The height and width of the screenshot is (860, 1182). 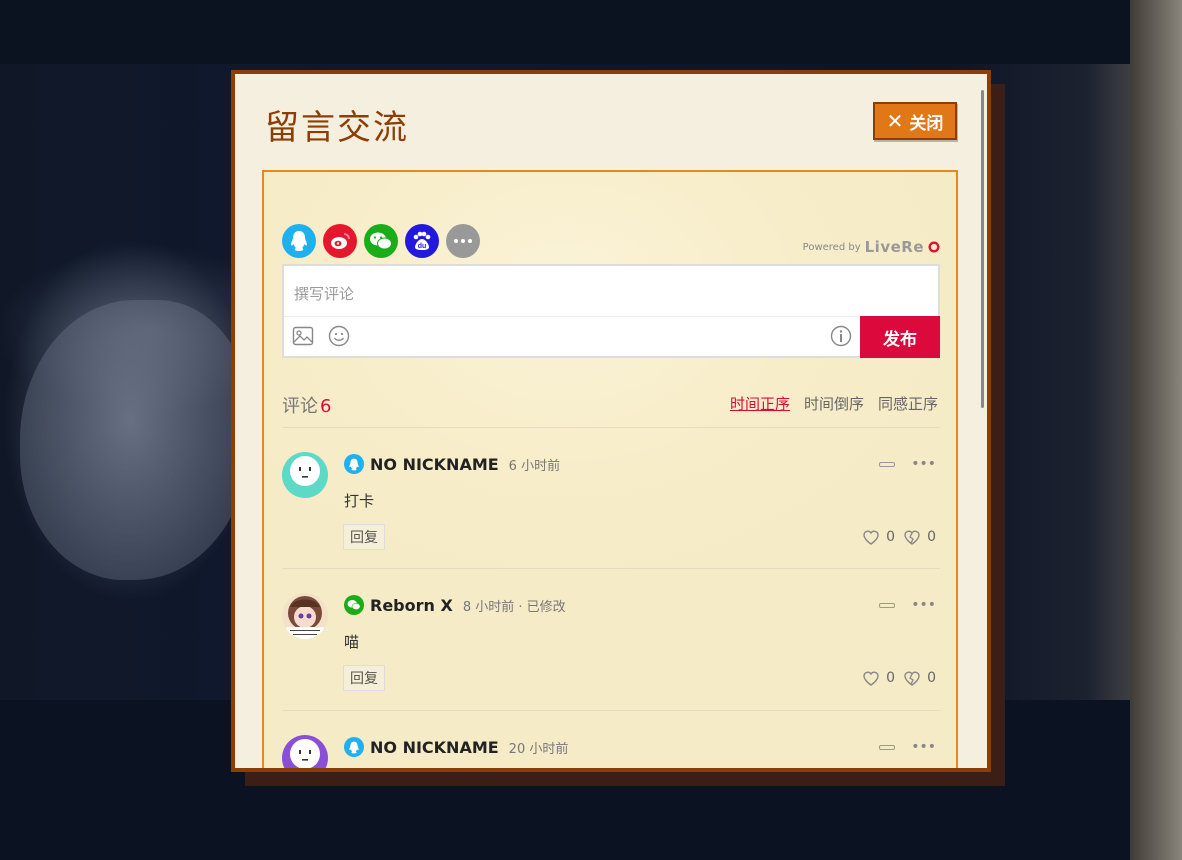 What do you see at coordinates (831, 247) in the screenshot?
I see `powered-prefix: Powered by` at bounding box center [831, 247].